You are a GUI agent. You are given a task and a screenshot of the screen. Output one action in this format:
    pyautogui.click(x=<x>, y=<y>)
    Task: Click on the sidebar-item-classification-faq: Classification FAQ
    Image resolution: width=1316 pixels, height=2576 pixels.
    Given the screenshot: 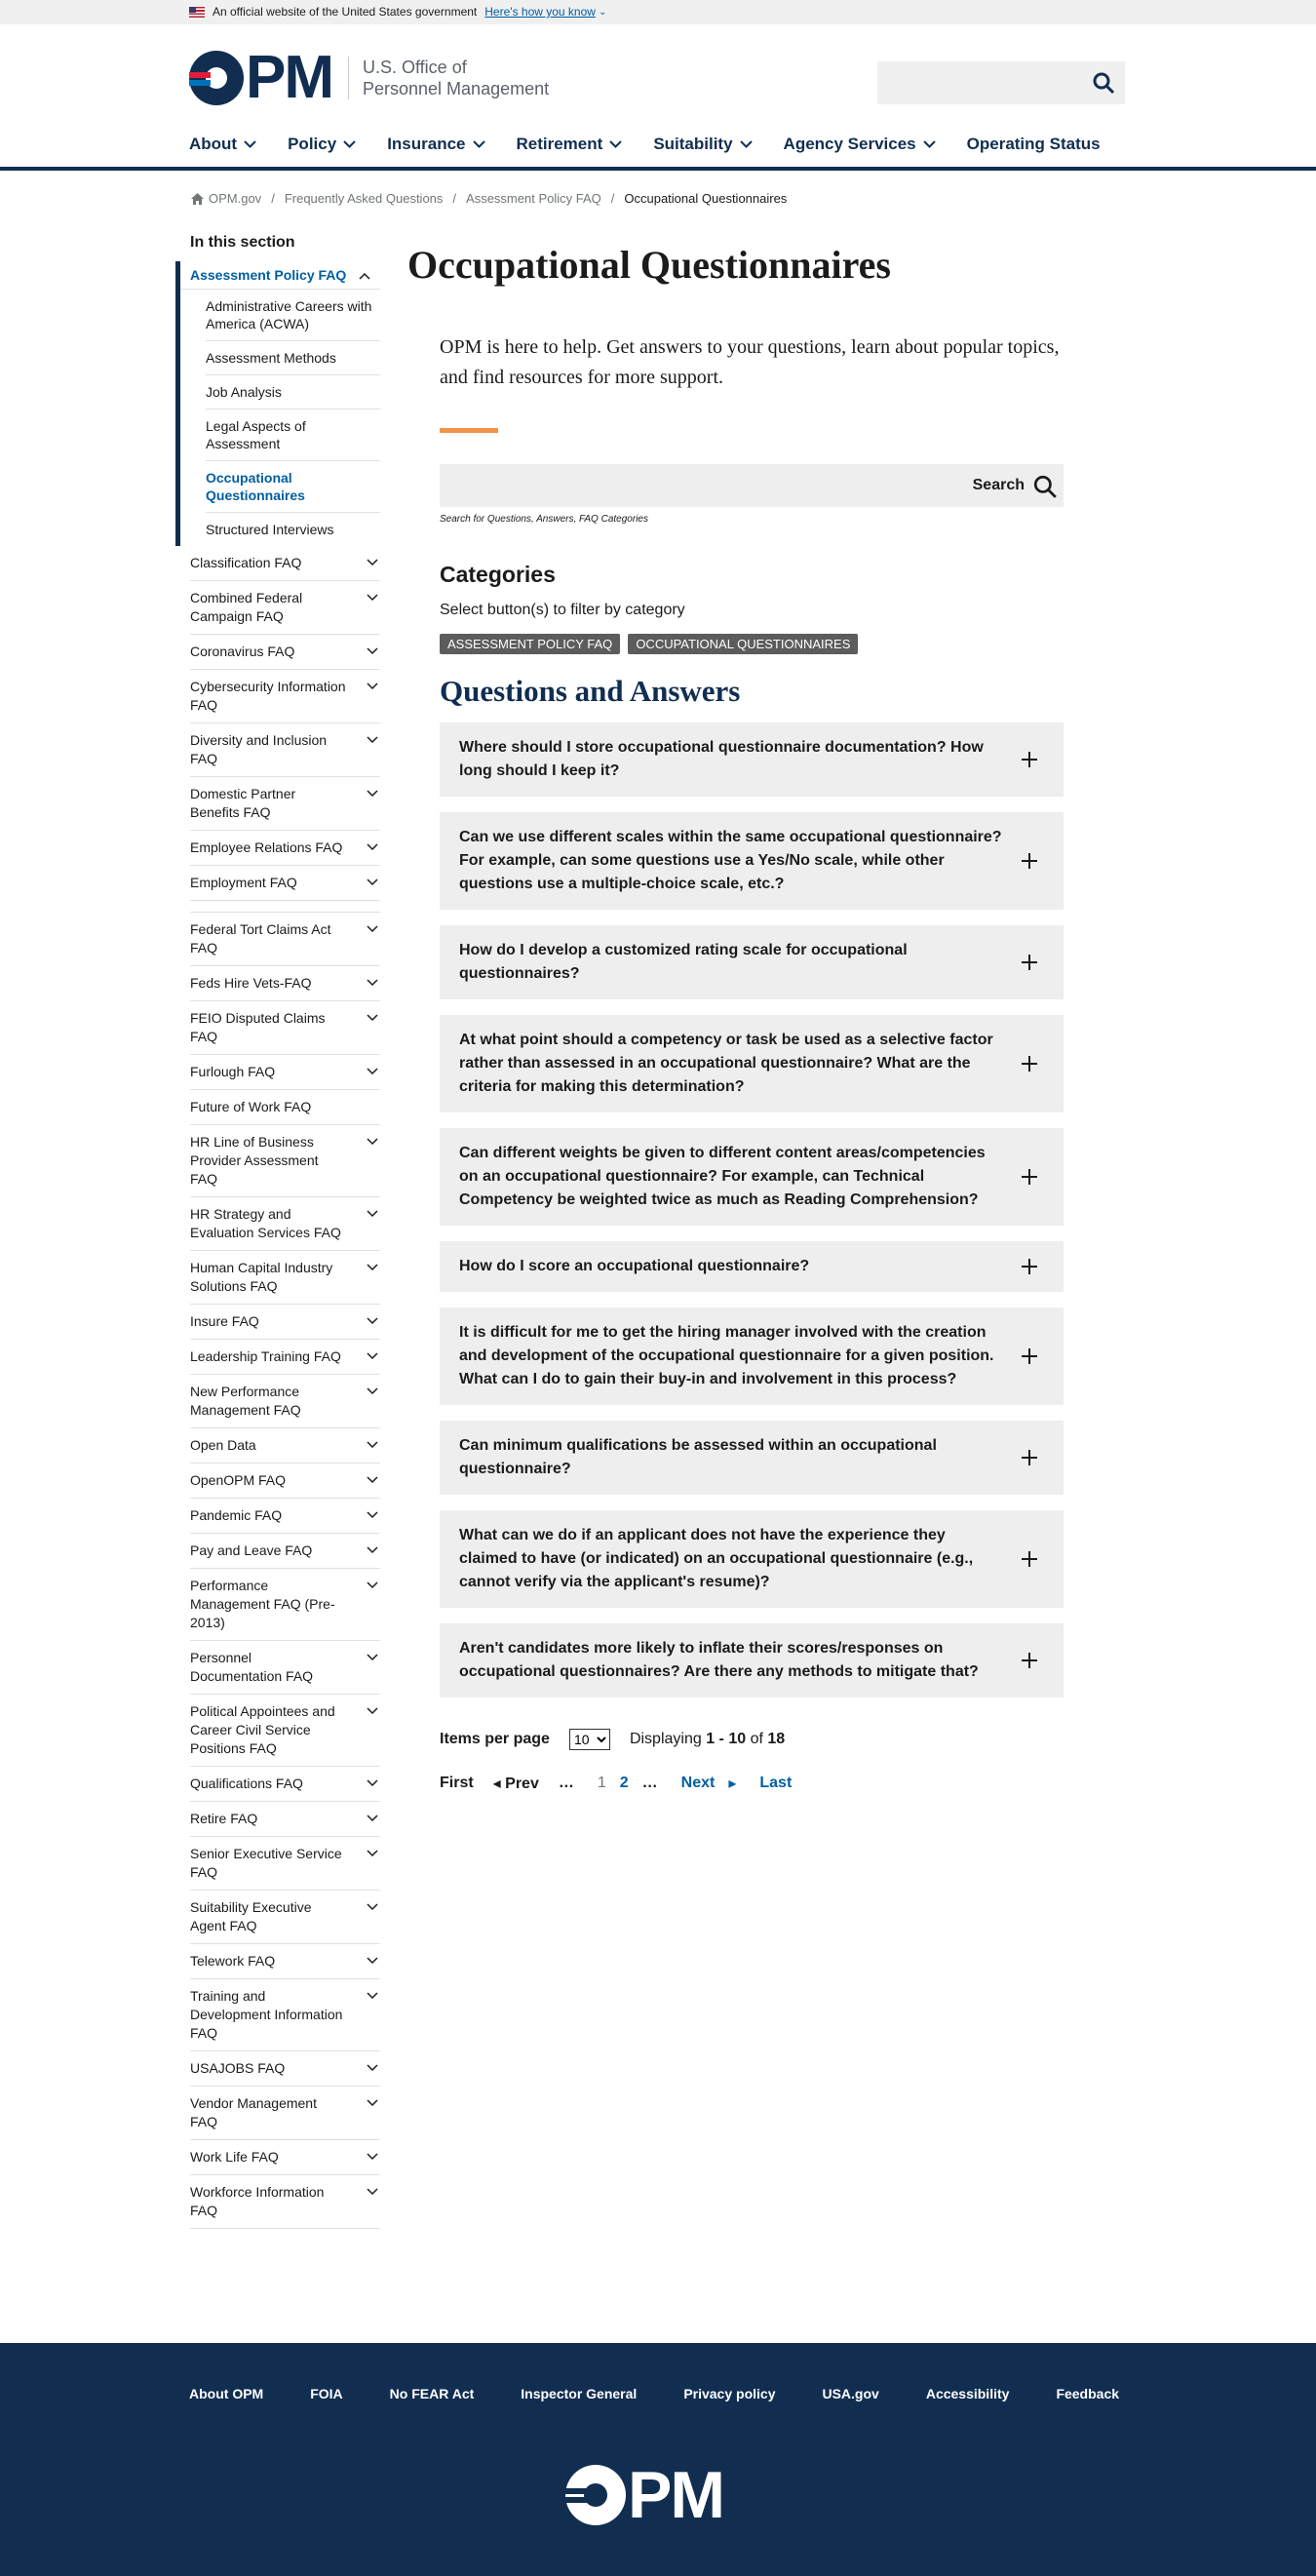 What is the action you would take?
    pyautogui.click(x=285, y=563)
    